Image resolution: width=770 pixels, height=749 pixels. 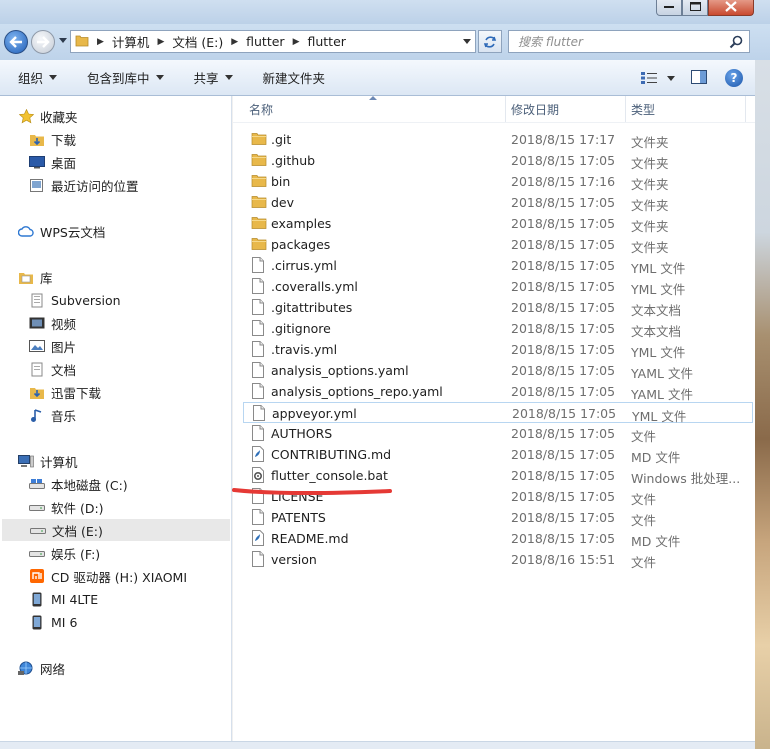 I want to click on file-row: appveyor.yml 2018/8/15 17:05 YML 文件, so click(x=498, y=413).